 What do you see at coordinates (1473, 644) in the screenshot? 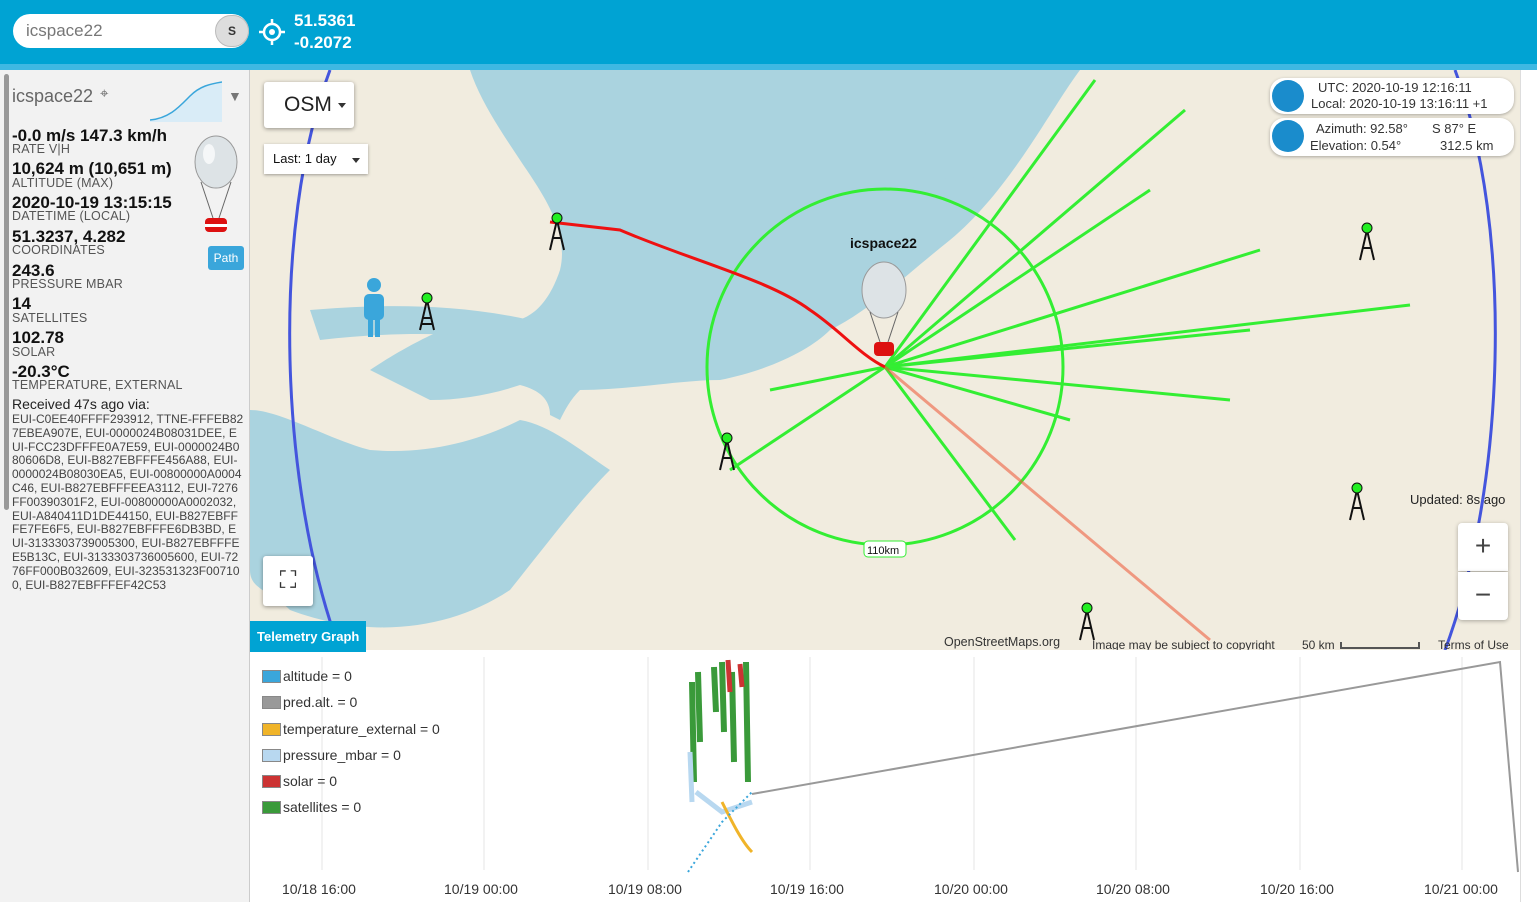
I see `terms-link: Terms of Use` at bounding box center [1473, 644].